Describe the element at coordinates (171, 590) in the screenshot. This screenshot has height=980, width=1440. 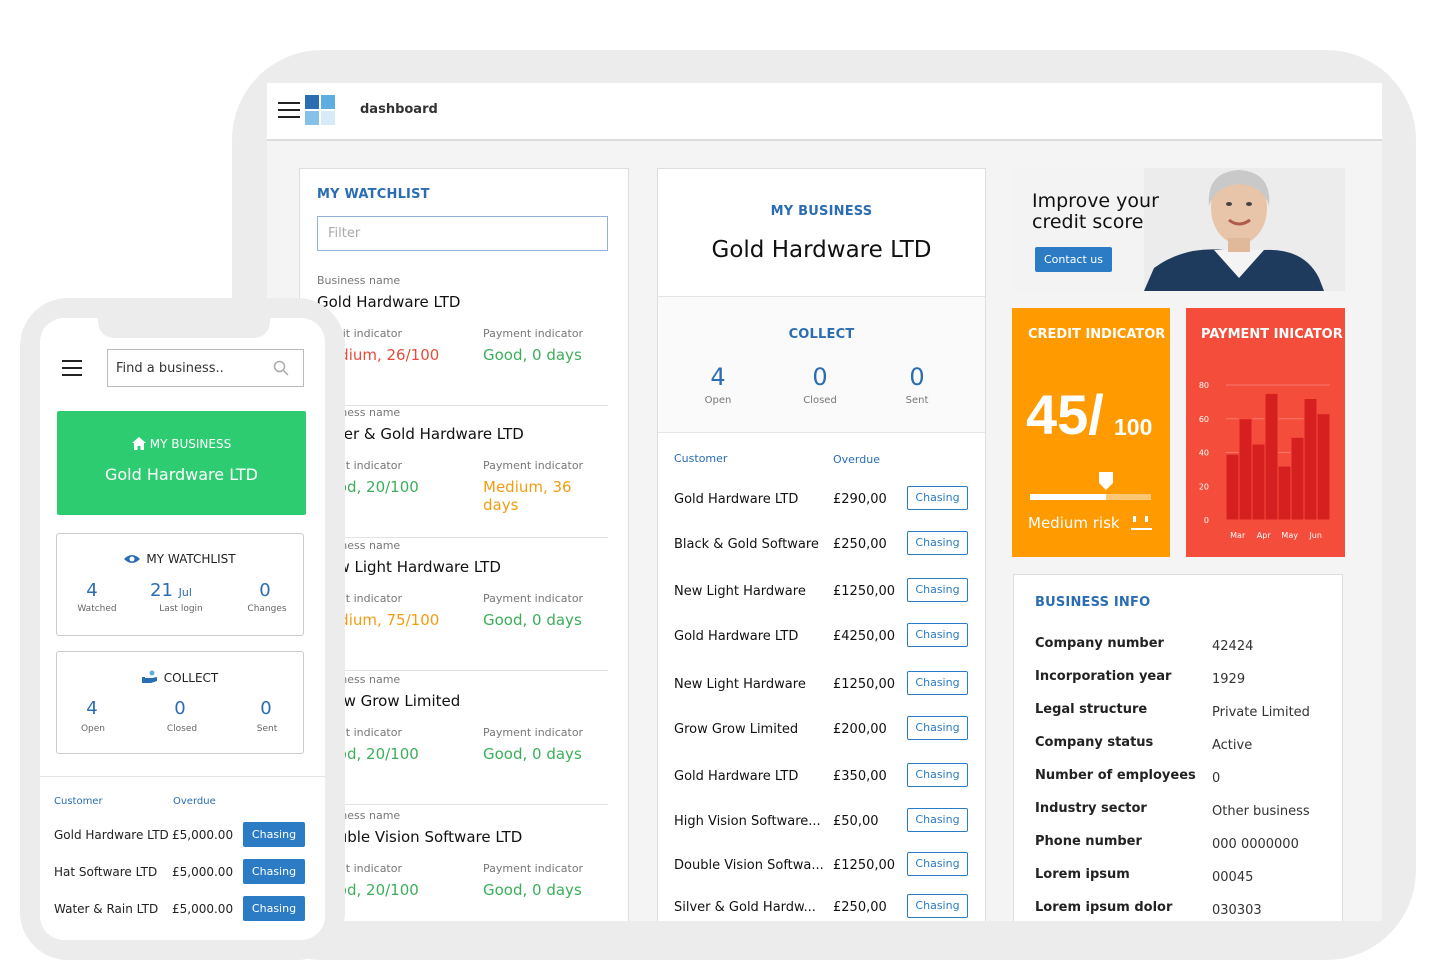
I see `last-login-day: 21 Jul` at that location.